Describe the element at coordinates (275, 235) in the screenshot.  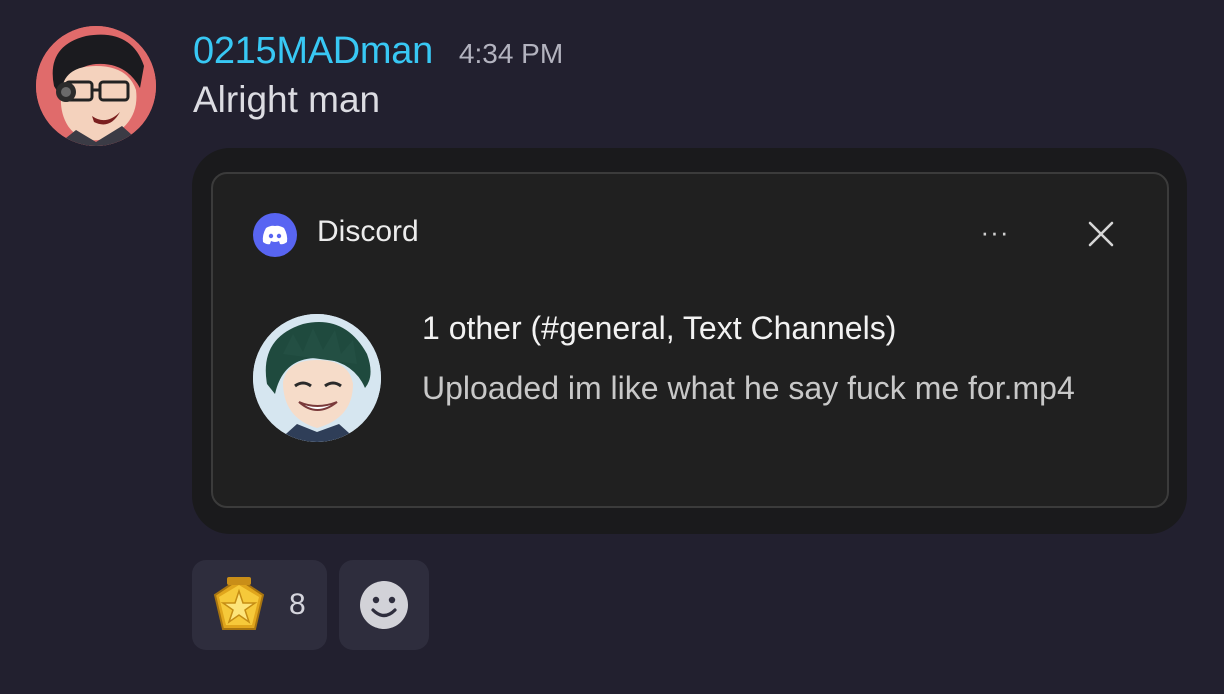
I see `discord-logo-icon` at that location.